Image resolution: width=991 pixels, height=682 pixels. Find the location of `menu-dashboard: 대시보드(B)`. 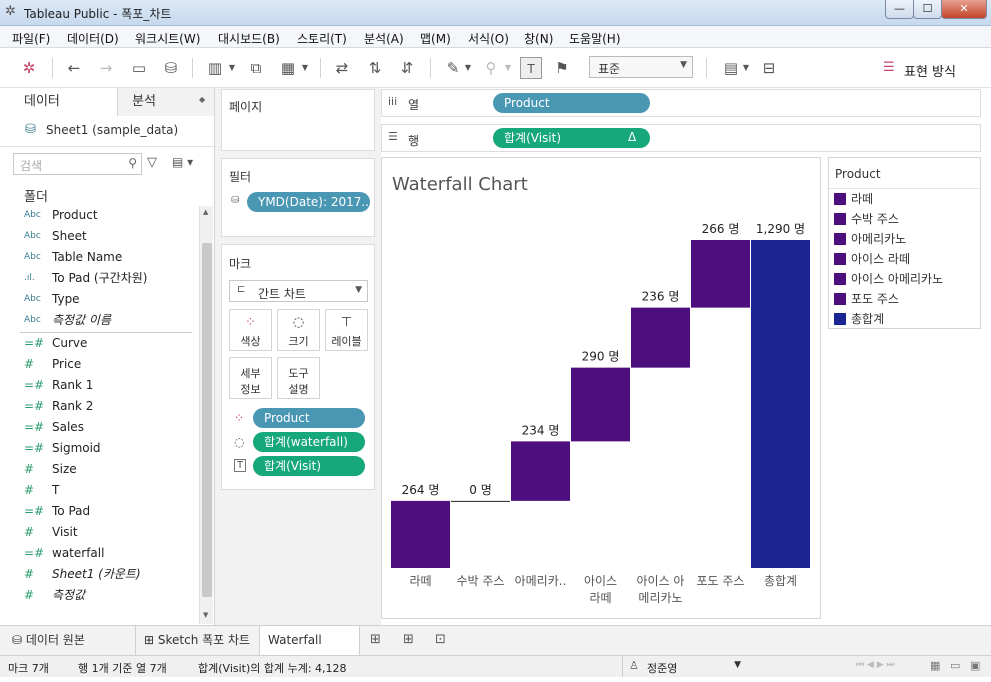

menu-dashboard: 대시보드(B) is located at coordinates (249, 38).